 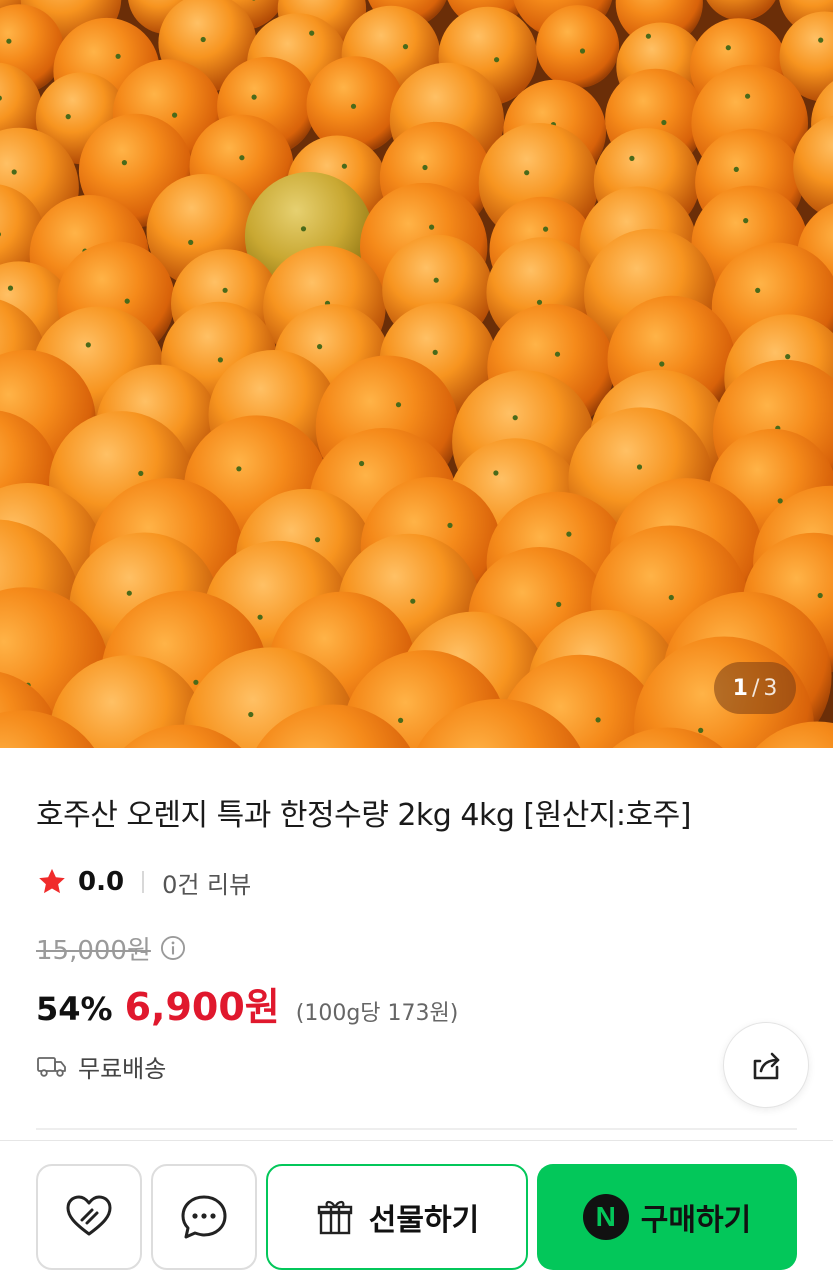 I want to click on original-price-row: 15,000원, so click(x=111, y=948).